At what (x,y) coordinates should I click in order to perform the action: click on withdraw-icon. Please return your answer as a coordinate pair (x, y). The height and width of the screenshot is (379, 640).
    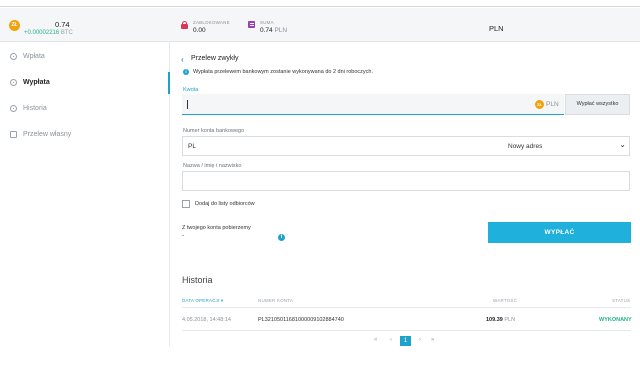
    Looking at the image, I should click on (13, 82).